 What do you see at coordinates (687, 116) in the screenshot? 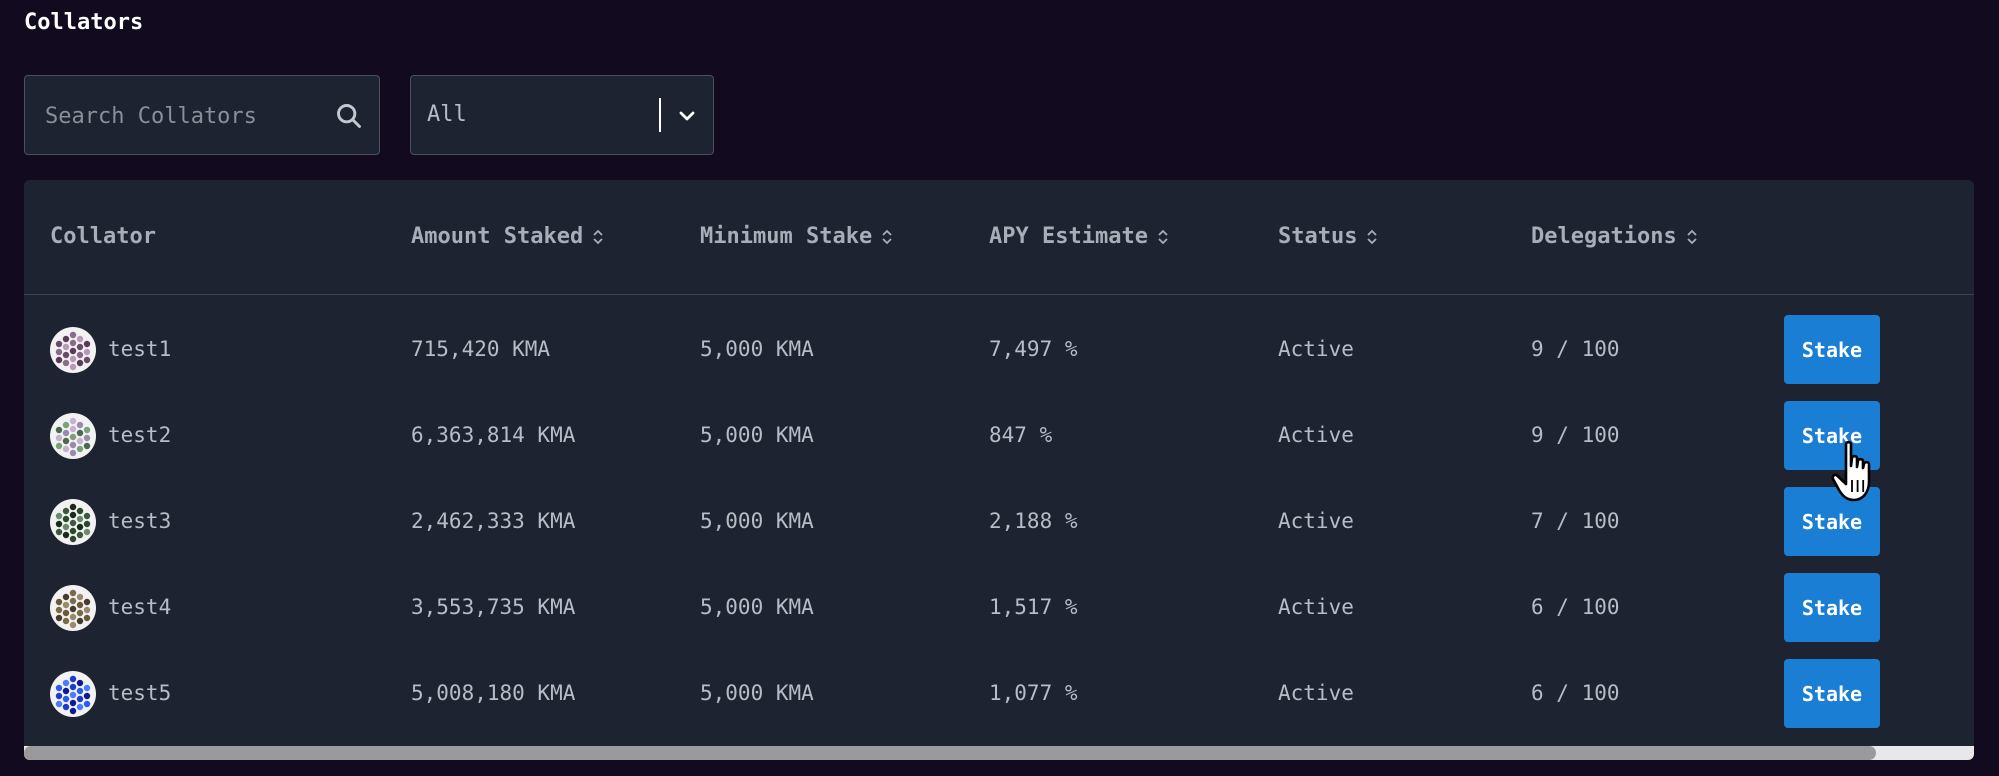
I see `chevron-down-icon` at bounding box center [687, 116].